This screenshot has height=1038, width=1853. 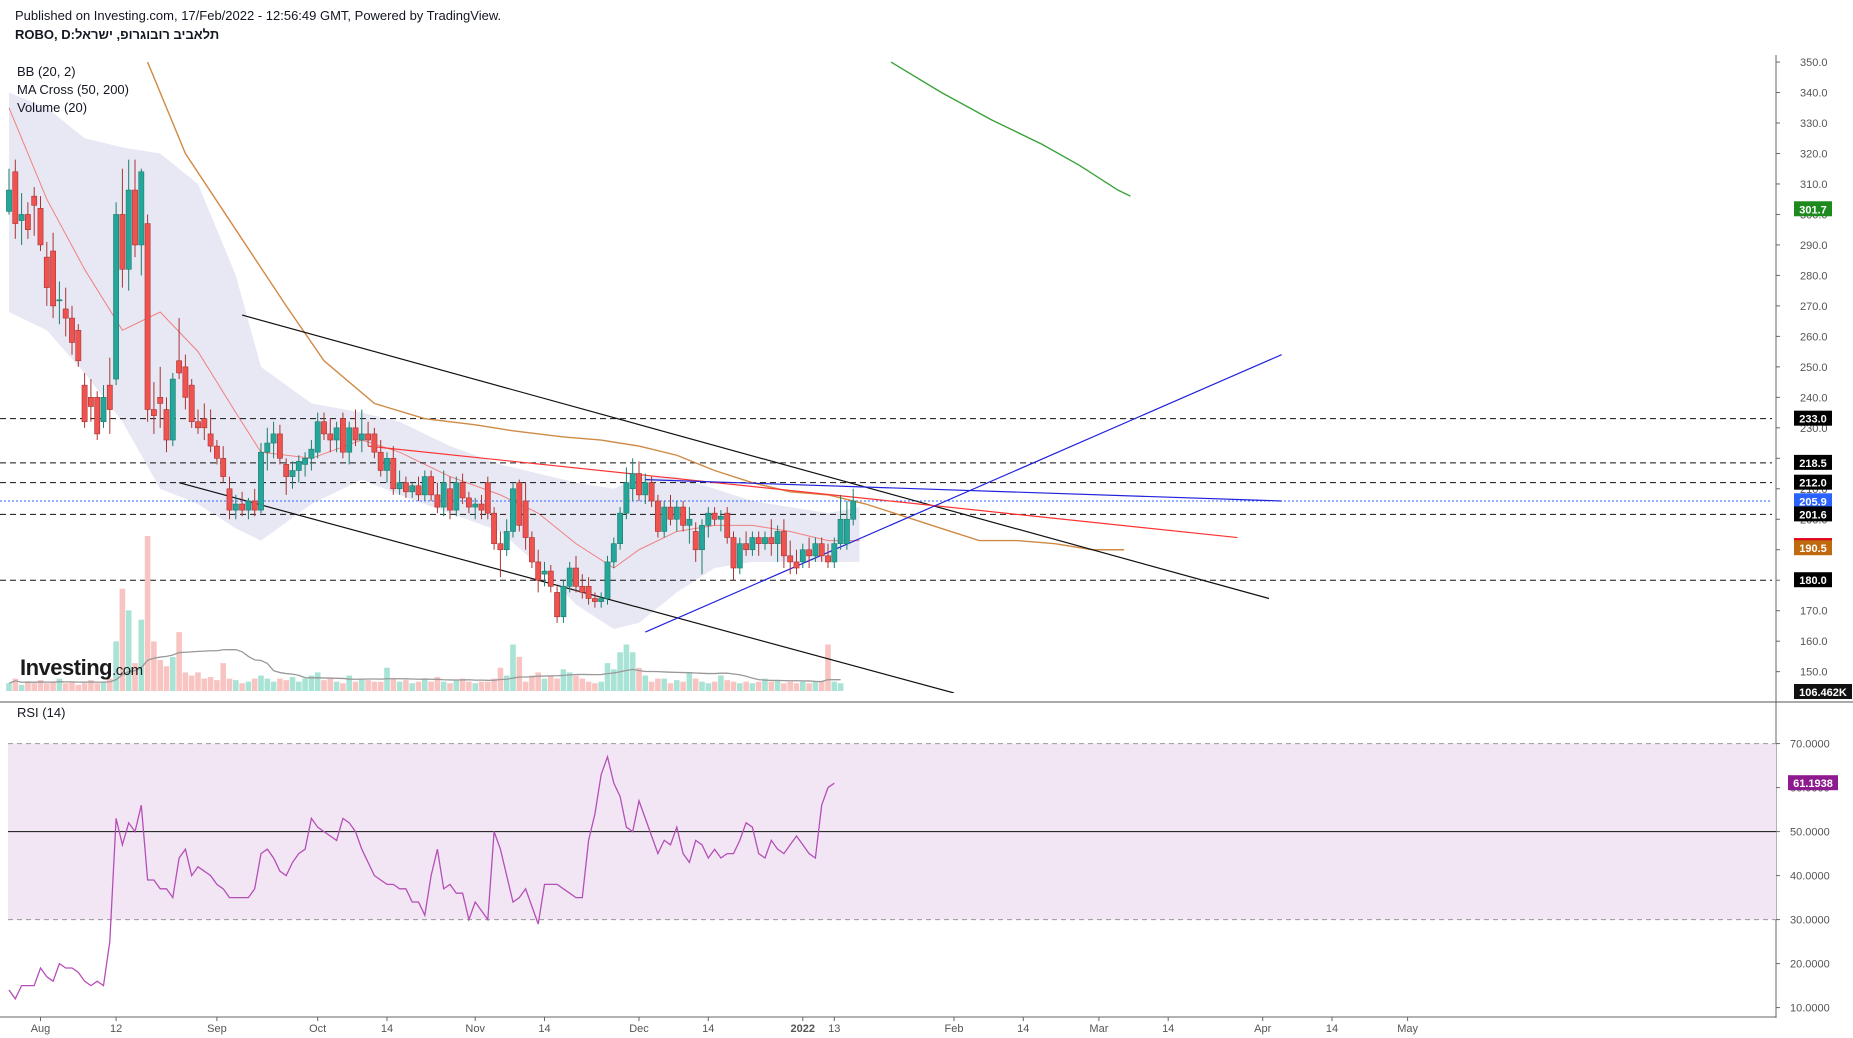 I want to click on volume-indicator-label: Volume (20), so click(x=52, y=107).